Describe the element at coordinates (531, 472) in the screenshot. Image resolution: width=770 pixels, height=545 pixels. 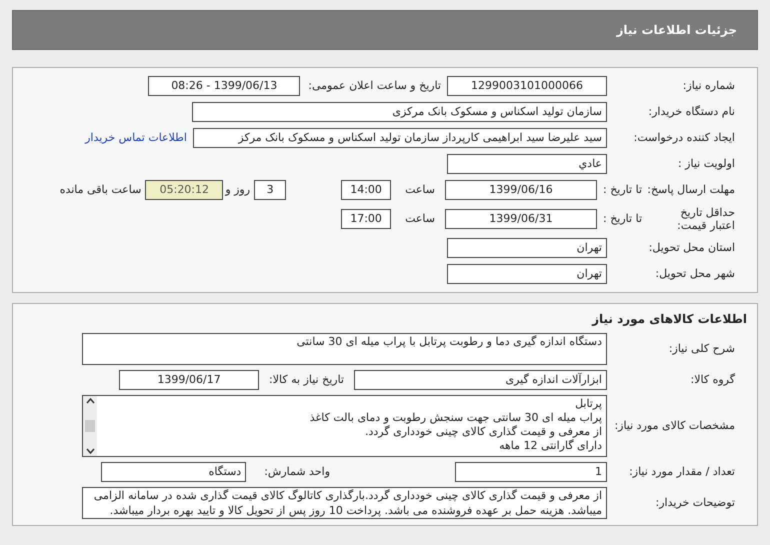
I see `input-field: 1` at that location.